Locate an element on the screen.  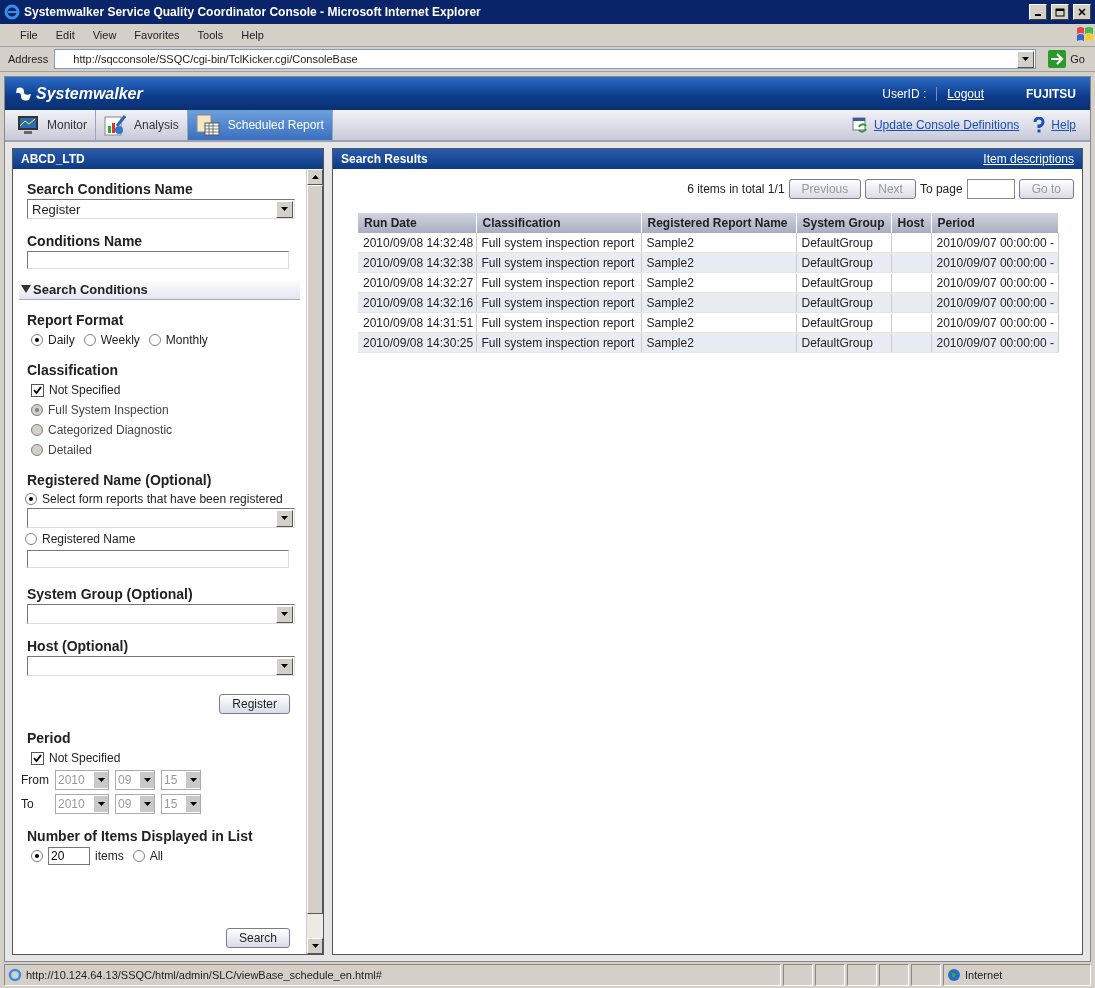
field-label: Registered Name (Optional) is located at coordinates (120, 480).